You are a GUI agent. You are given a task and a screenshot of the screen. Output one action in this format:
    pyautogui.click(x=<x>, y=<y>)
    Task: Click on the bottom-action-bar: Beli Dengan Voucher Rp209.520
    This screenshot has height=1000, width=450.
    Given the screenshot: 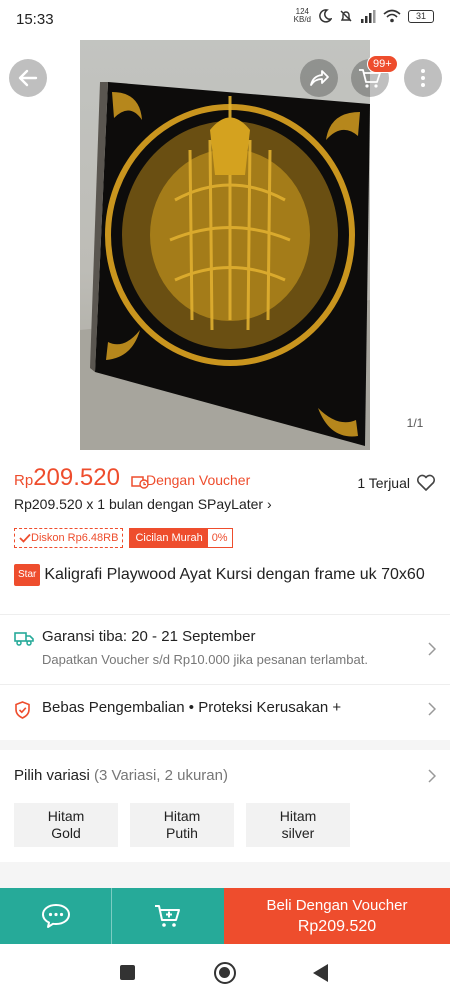 What is the action you would take?
    pyautogui.click(x=225, y=916)
    